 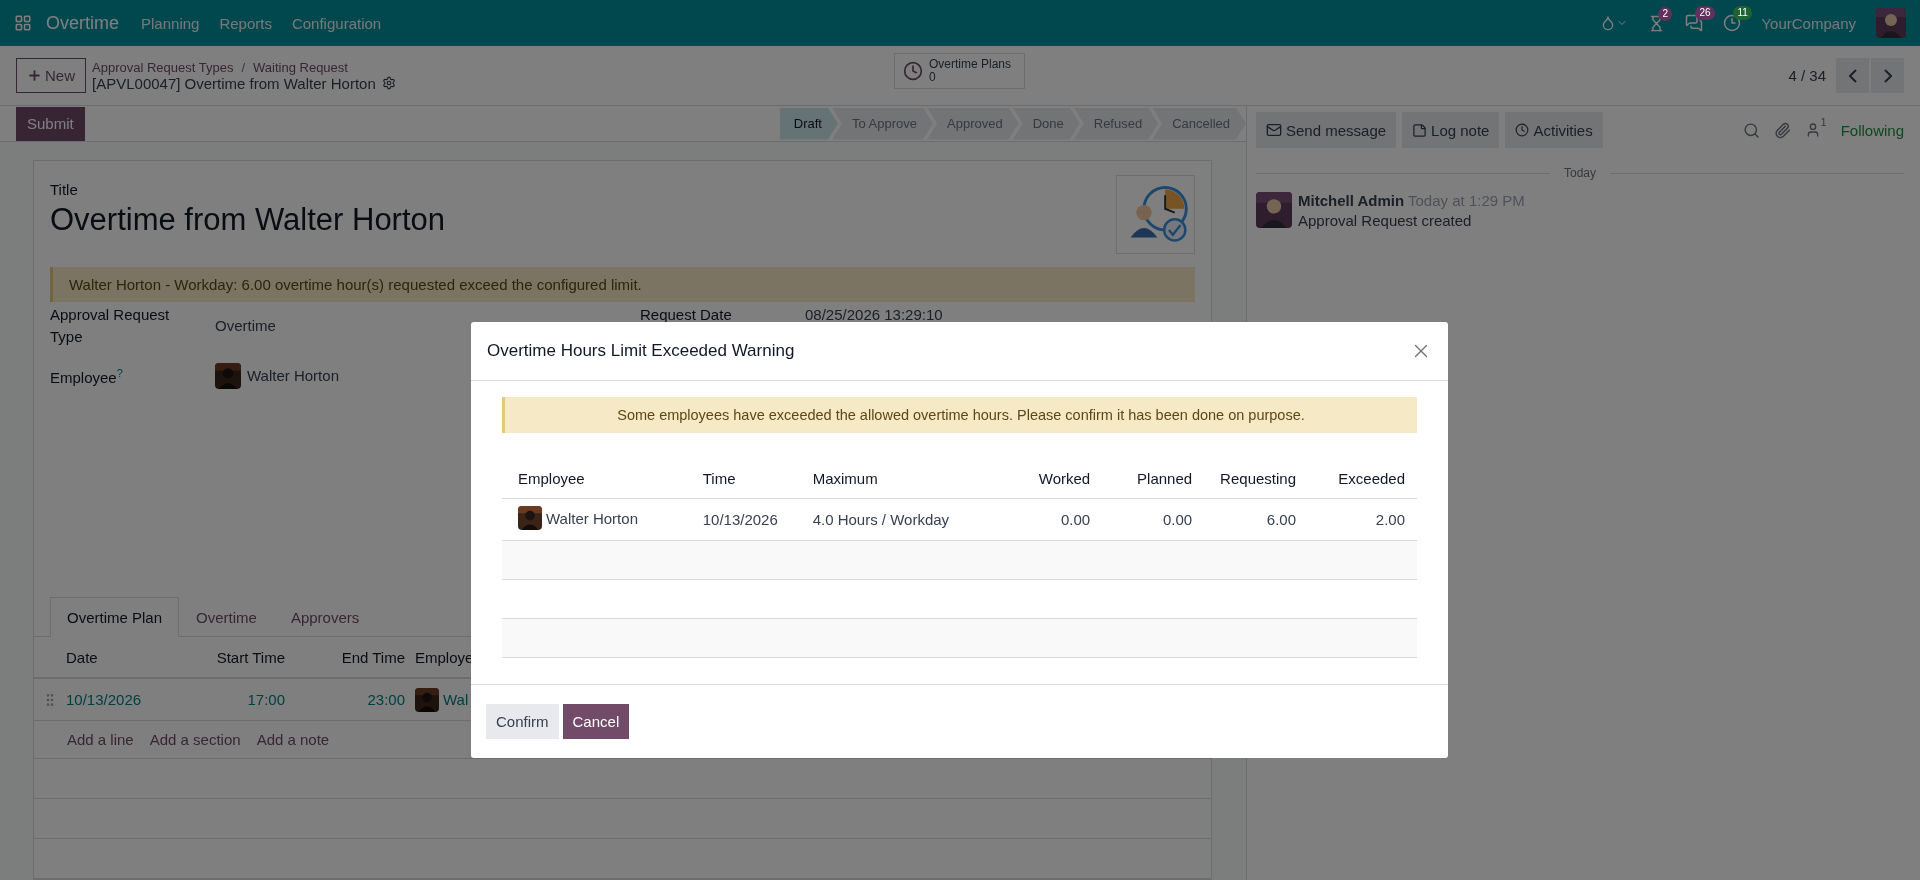 What do you see at coordinates (1420, 130) in the screenshot?
I see `note-icon` at bounding box center [1420, 130].